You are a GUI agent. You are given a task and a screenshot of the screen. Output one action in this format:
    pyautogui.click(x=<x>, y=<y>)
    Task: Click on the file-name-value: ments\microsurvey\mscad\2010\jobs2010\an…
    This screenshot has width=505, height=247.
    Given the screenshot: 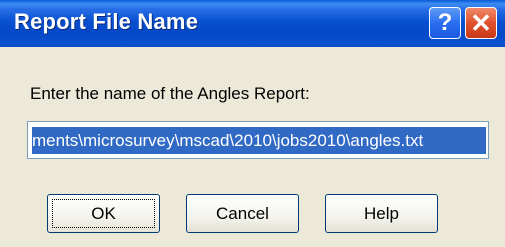 What is the action you would take?
    pyautogui.click(x=259, y=140)
    